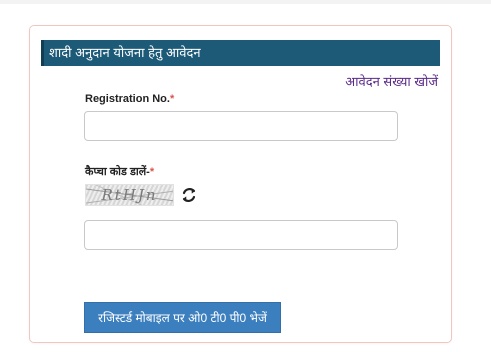  Describe the element at coordinates (245, 2) in the screenshot. I see `top-strip` at that location.